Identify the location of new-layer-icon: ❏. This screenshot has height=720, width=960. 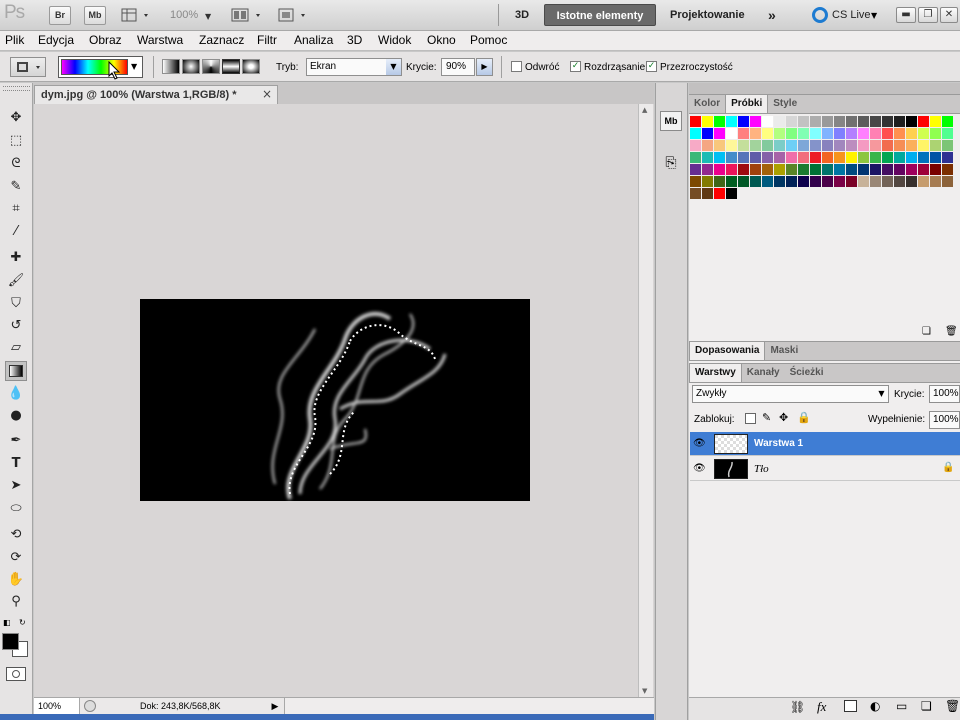
(926, 706).